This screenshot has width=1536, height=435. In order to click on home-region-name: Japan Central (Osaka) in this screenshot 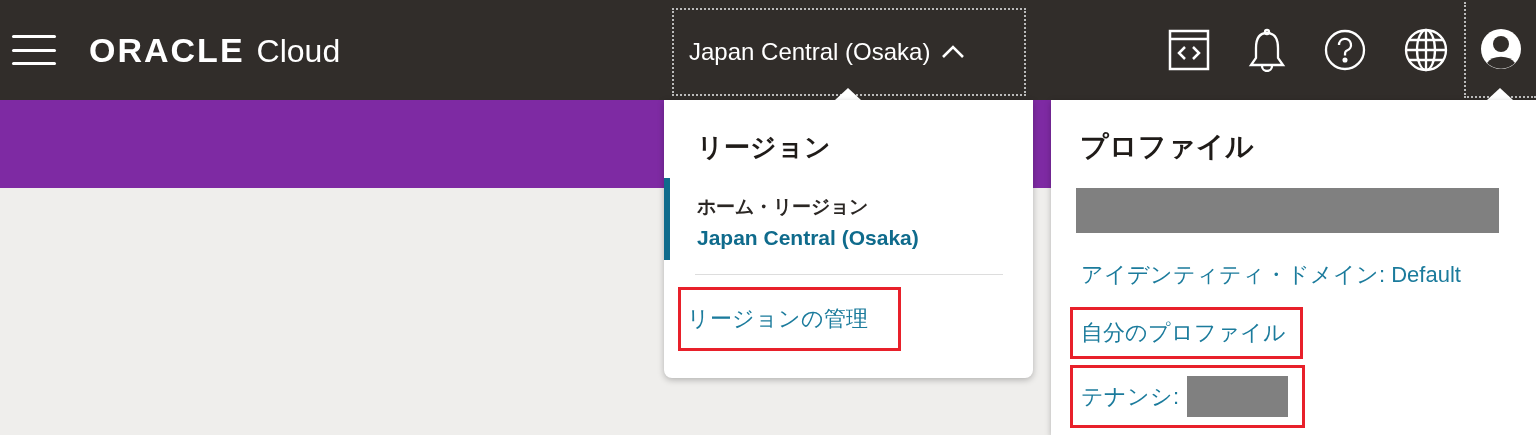, I will do `click(808, 238)`.